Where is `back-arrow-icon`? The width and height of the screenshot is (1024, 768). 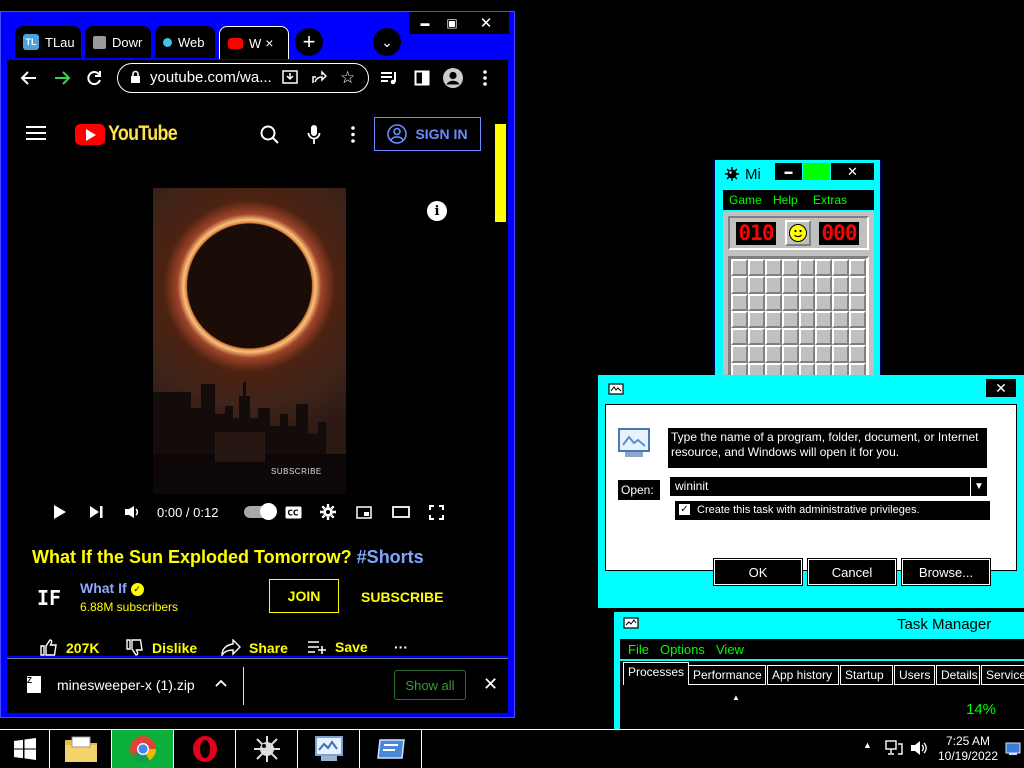 back-arrow-icon is located at coordinates (29, 78).